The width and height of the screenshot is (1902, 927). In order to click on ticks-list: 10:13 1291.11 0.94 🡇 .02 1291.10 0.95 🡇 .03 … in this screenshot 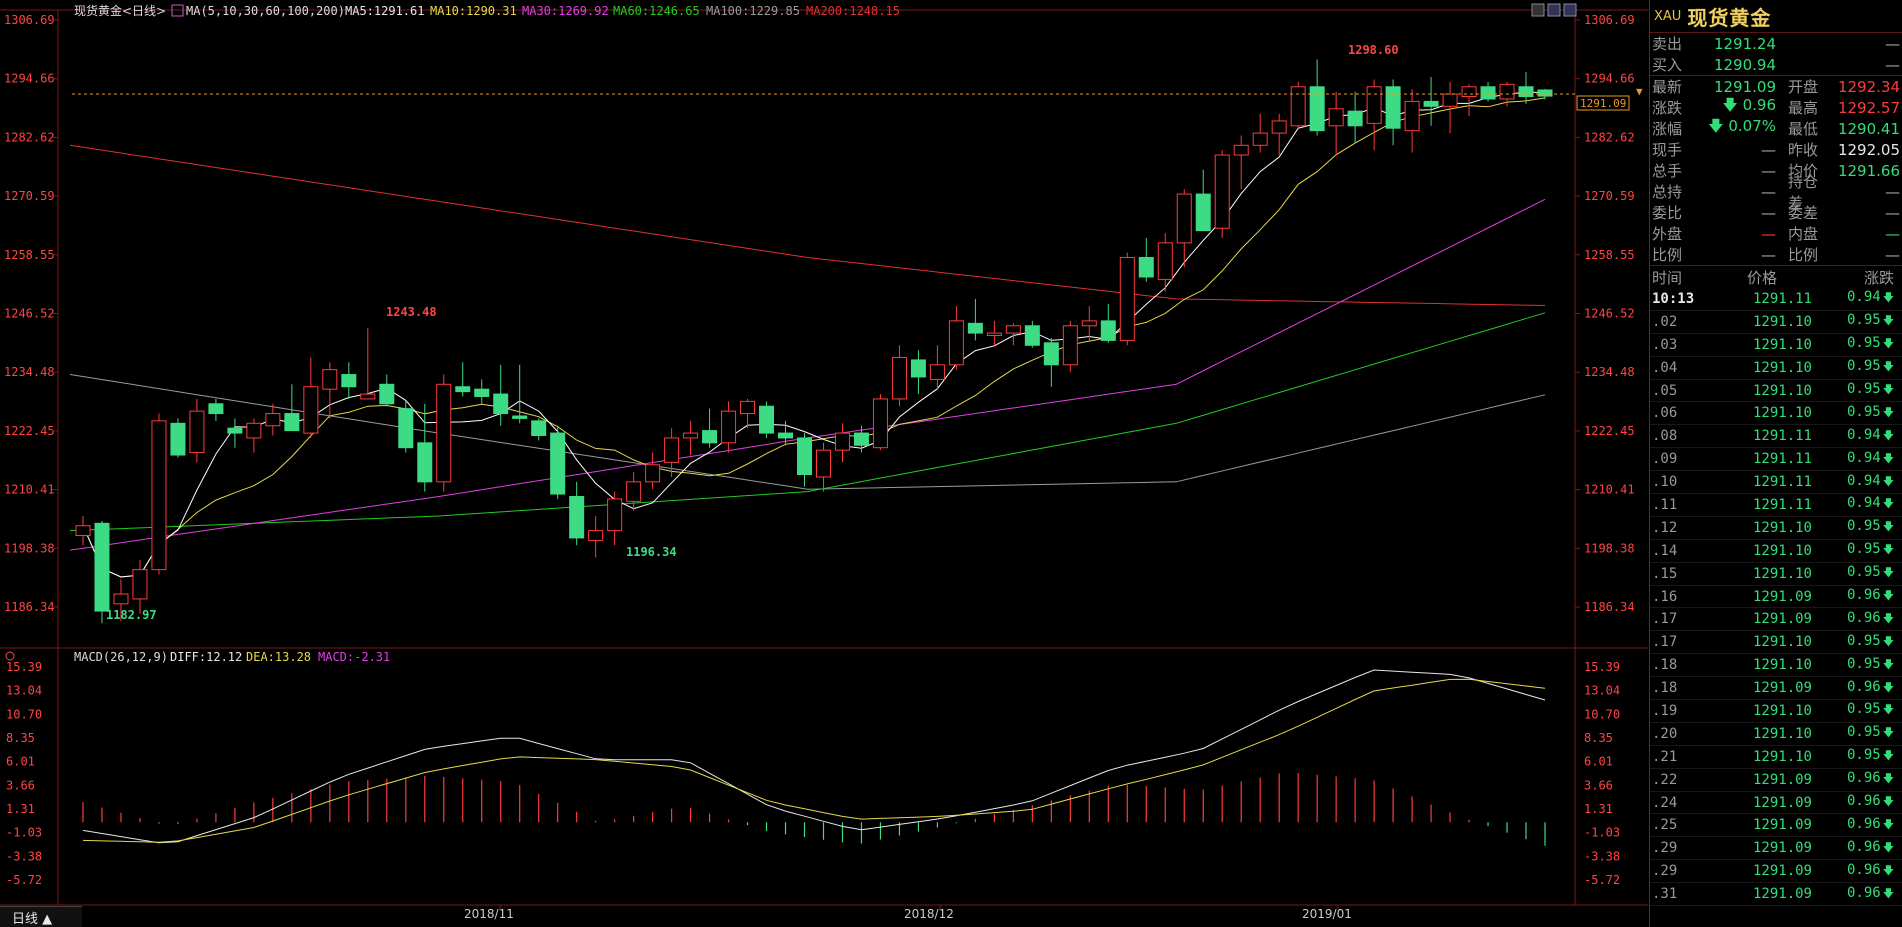, I will do `click(1776, 597)`.